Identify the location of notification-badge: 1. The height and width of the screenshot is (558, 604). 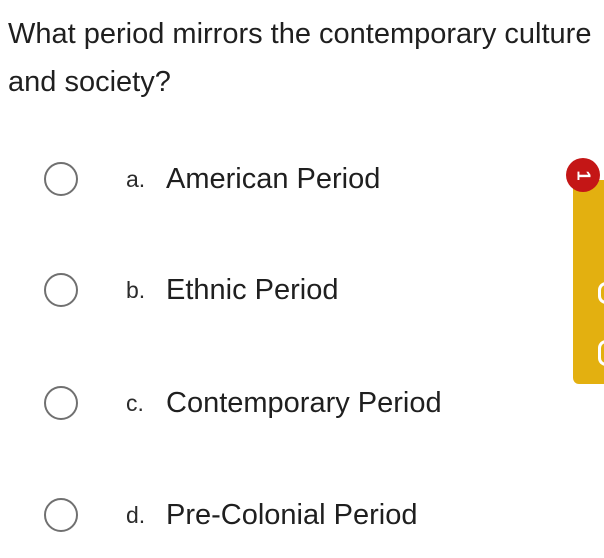
(583, 175).